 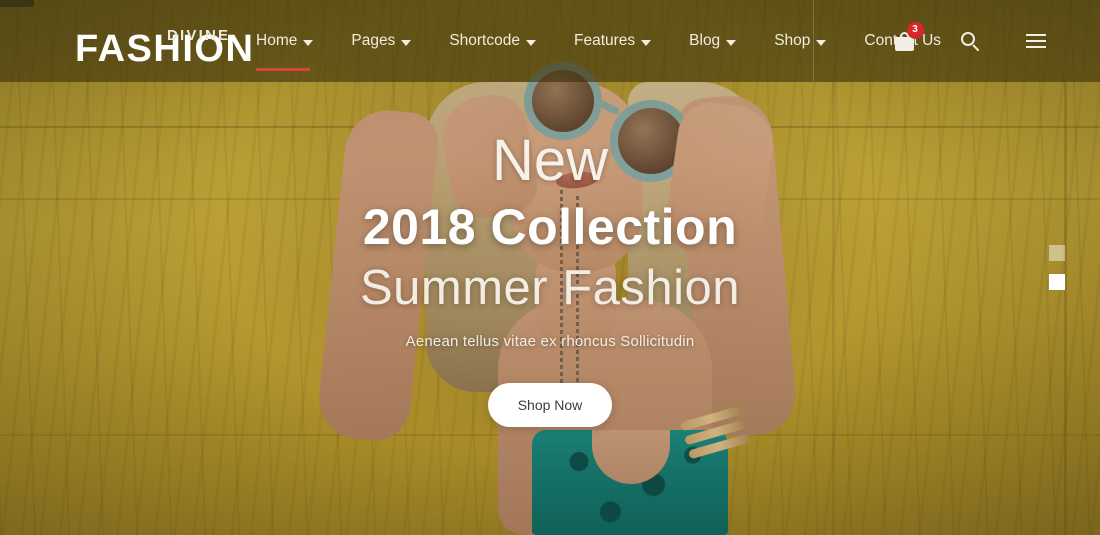 What do you see at coordinates (550, 227) in the screenshot?
I see `hero-line-collection: 2018 Collection` at bounding box center [550, 227].